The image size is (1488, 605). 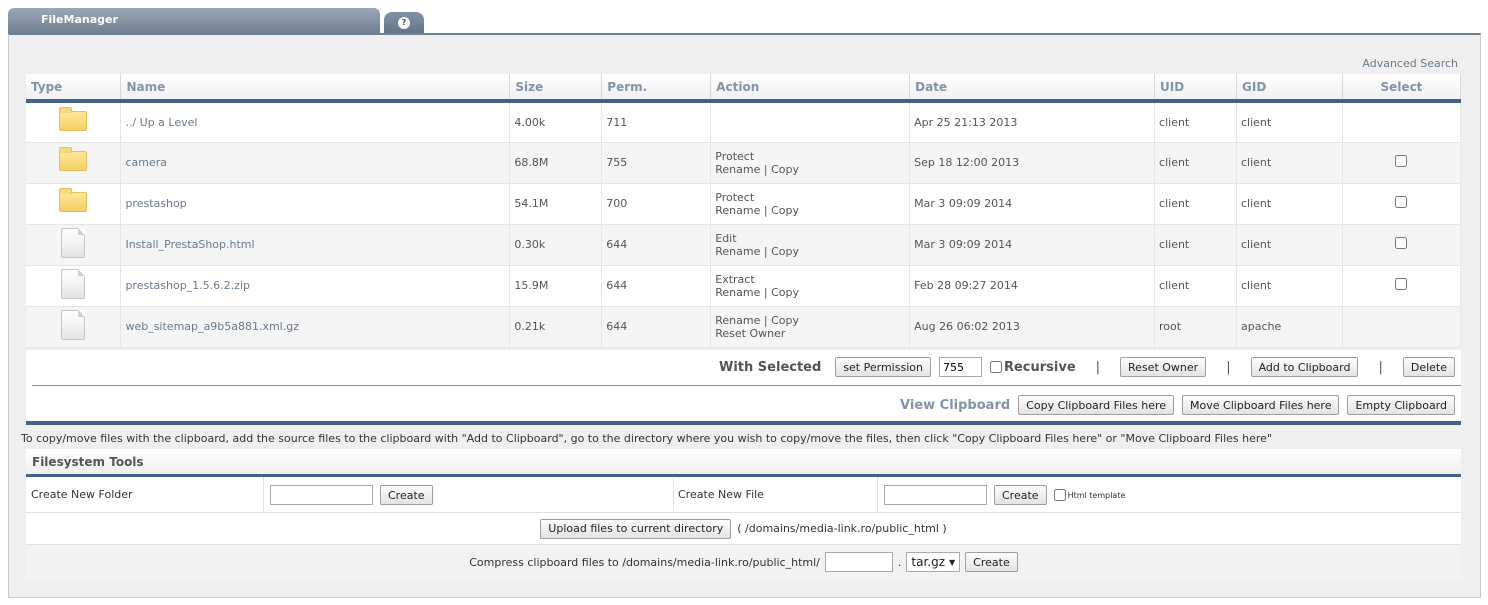 What do you see at coordinates (812, 156) in the screenshot?
I see `action-line: Protect` at bounding box center [812, 156].